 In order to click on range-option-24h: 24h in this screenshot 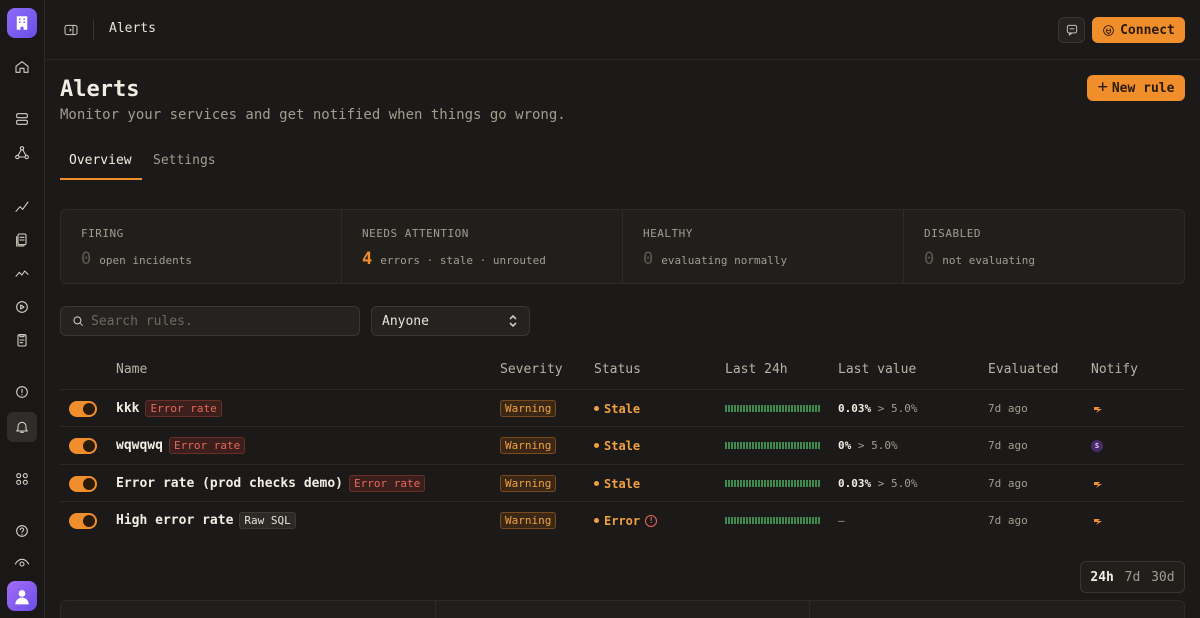, I will do `click(1101, 577)`.